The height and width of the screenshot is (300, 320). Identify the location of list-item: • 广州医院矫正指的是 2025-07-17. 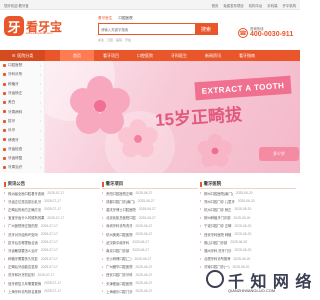
(52, 226).